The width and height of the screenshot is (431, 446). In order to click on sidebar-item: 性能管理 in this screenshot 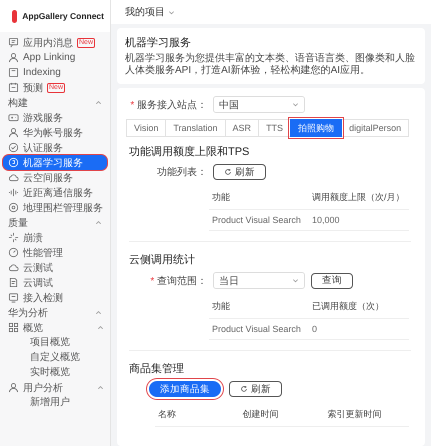, I will do `click(55, 252)`.